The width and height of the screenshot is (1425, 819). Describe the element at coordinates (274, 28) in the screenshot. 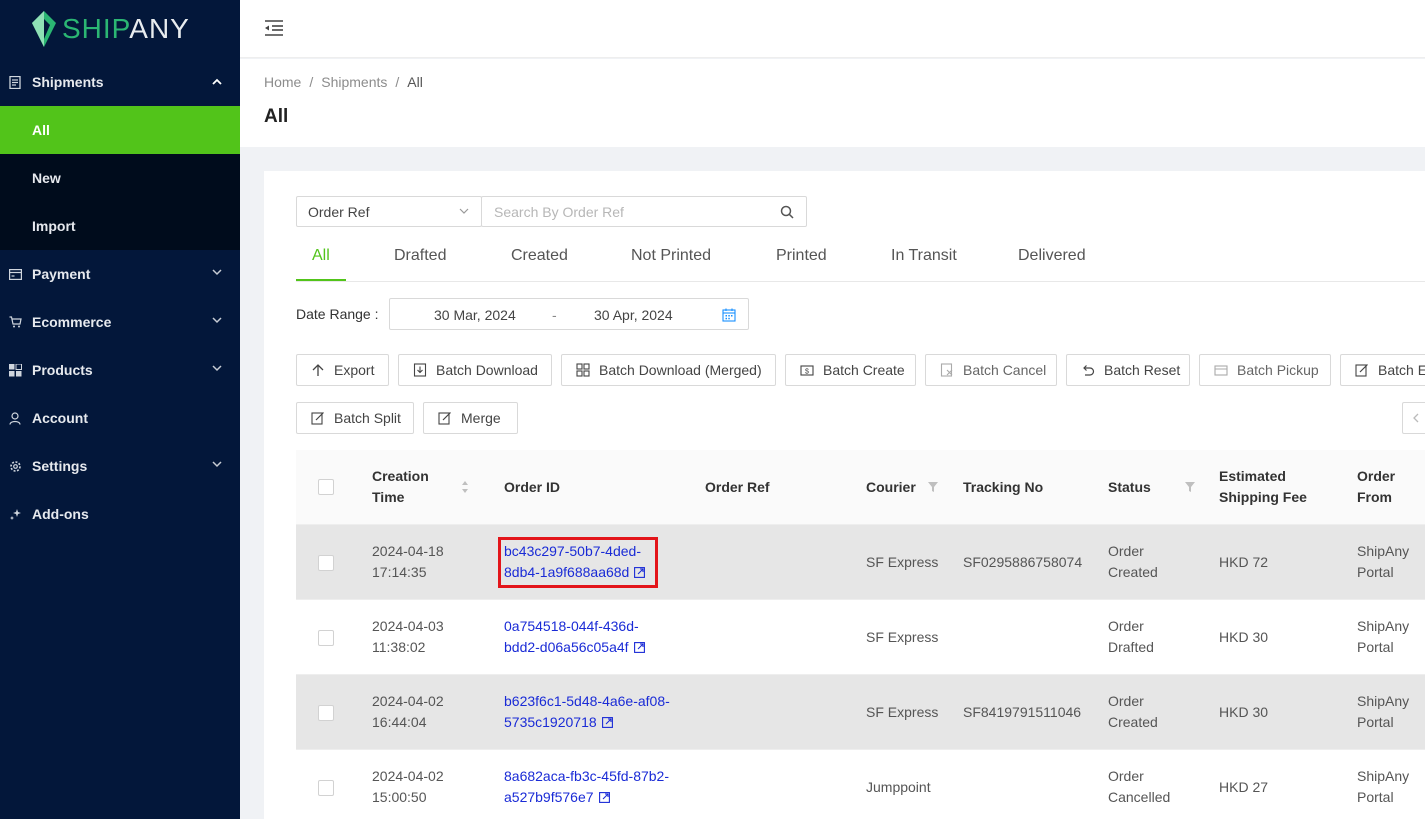

I see `menu-collapse-icon` at that location.